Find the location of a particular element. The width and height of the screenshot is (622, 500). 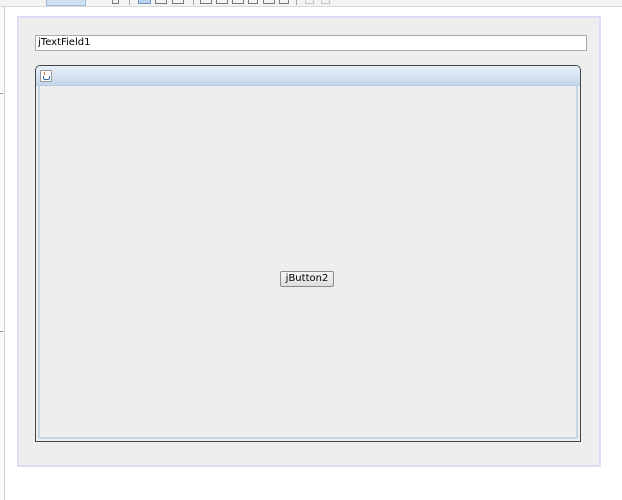

align-bottom-icon is located at coordinates (284, 2).